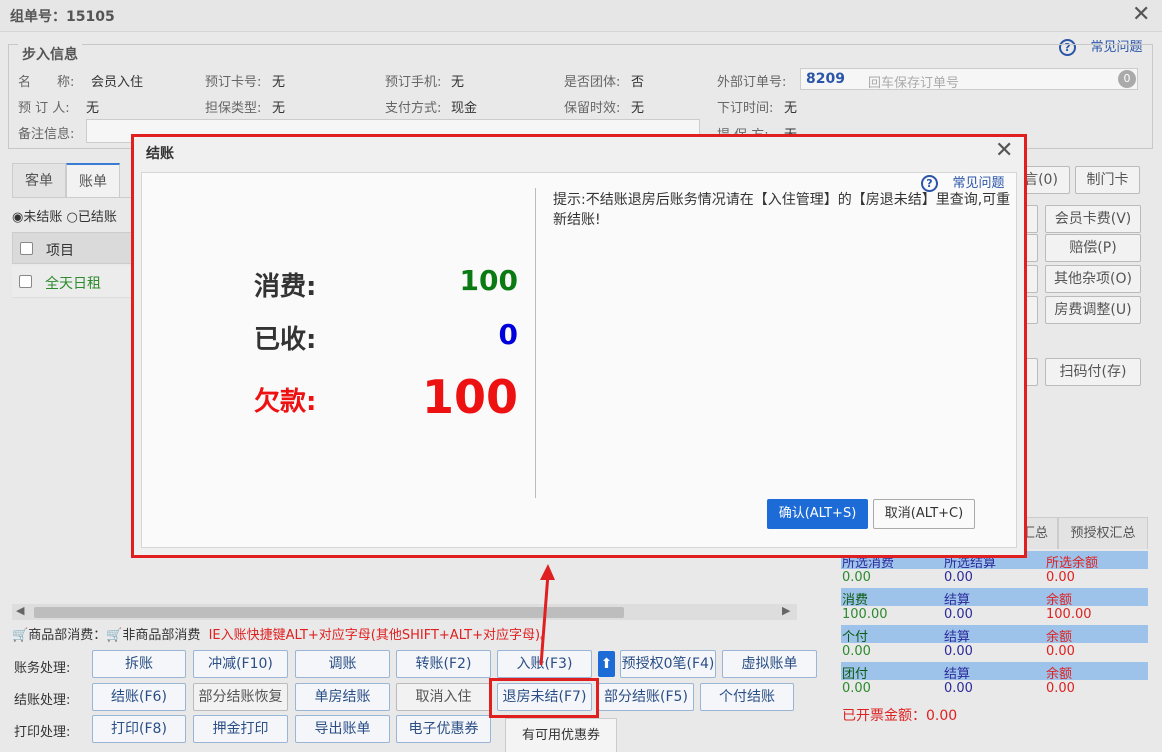 This screenshot has width=1162, height=752. Describe the element at coordinates (924, 514) in the screenshot. I see `cancel-button: 取消(ALT+C)` at that location.